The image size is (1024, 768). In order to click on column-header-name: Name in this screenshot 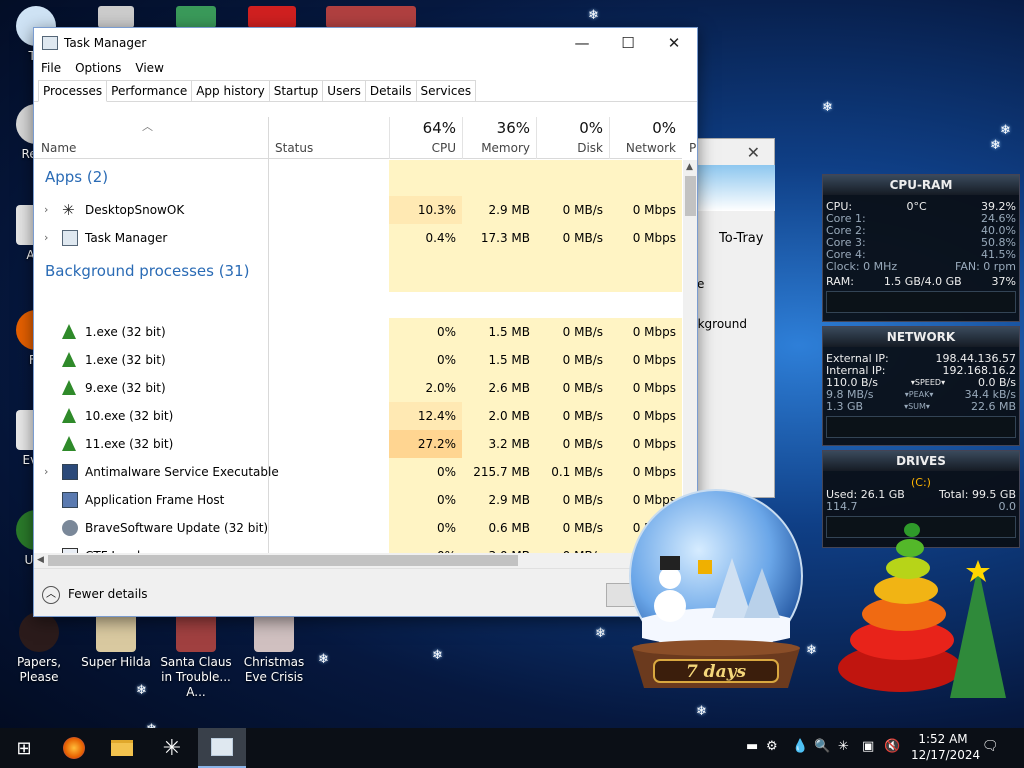, I will do `click(58, 148)`.